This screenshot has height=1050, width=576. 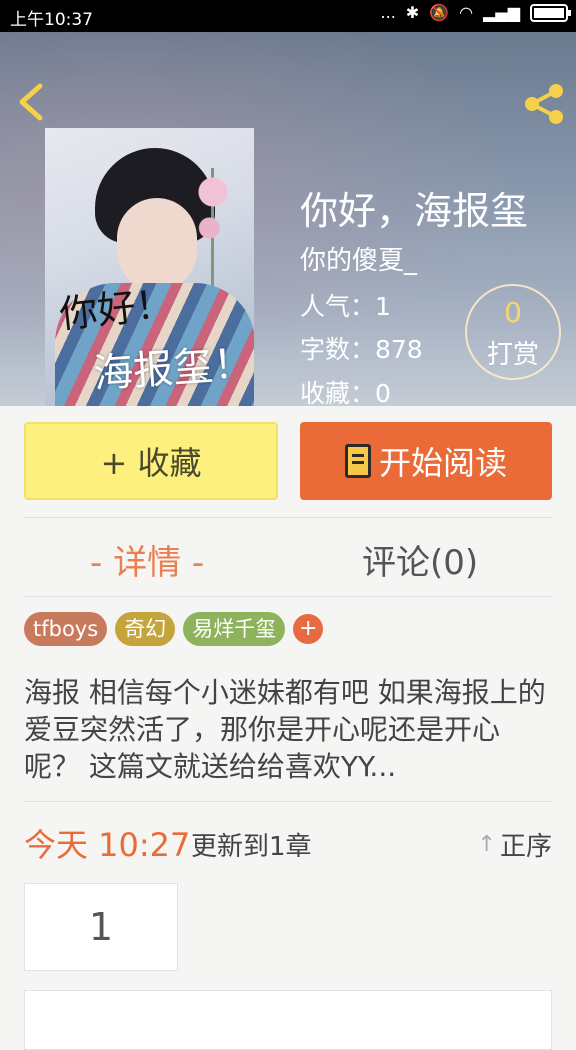 I want to click on reward-button: 0 打赏, so click(x=513, y=332).